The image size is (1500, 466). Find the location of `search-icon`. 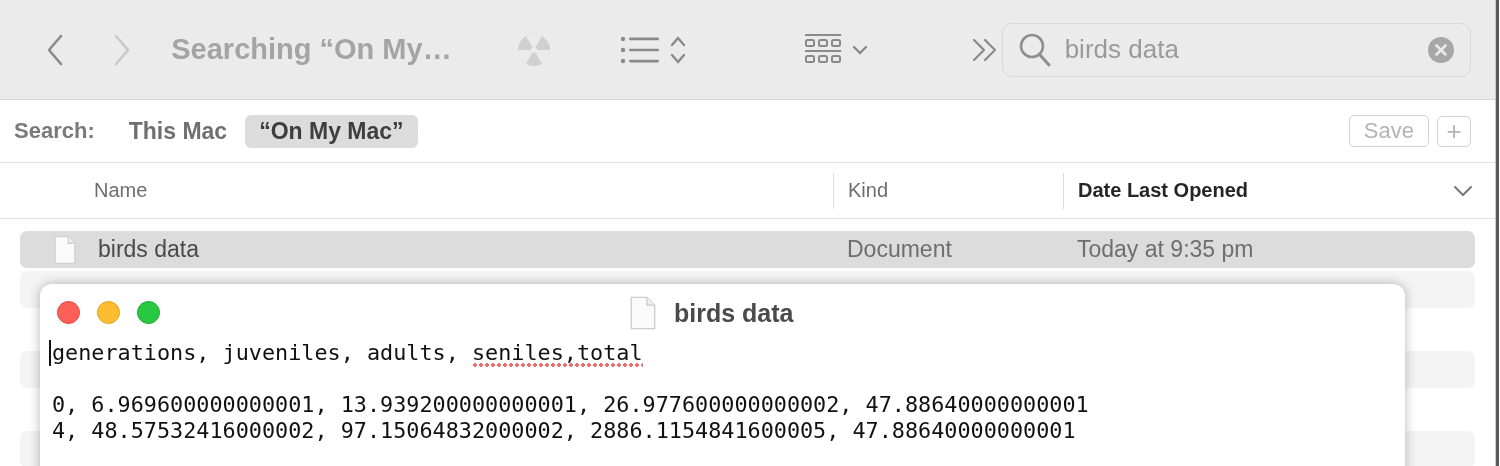

search-icon is located at coordinates (1034, 49).